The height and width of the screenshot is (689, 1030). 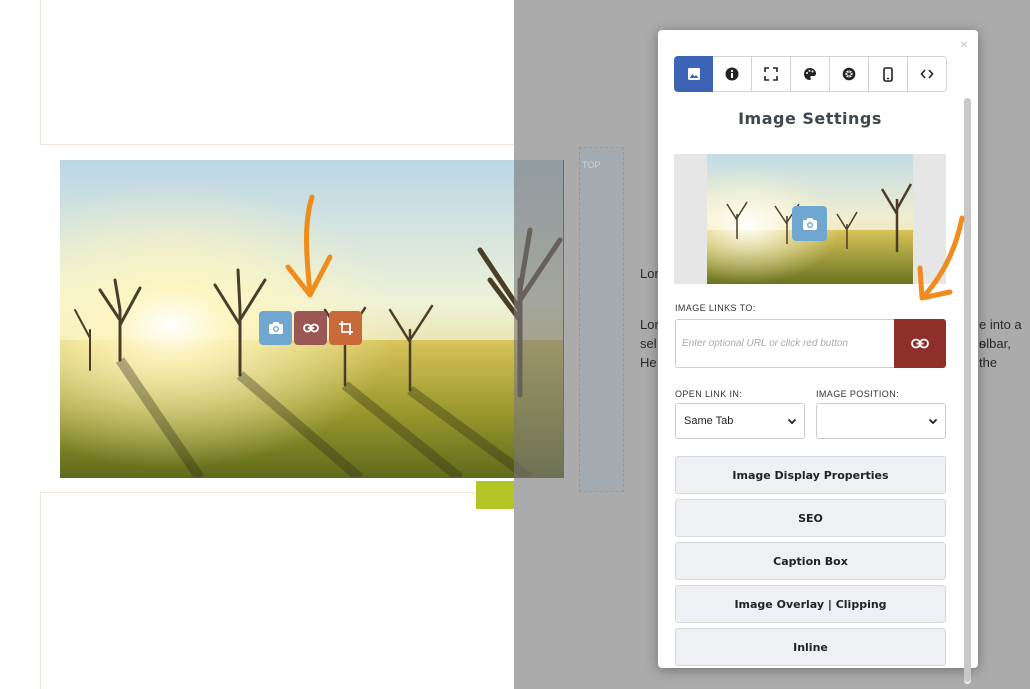 I want to click on link-button, so click(x=310, y=328).